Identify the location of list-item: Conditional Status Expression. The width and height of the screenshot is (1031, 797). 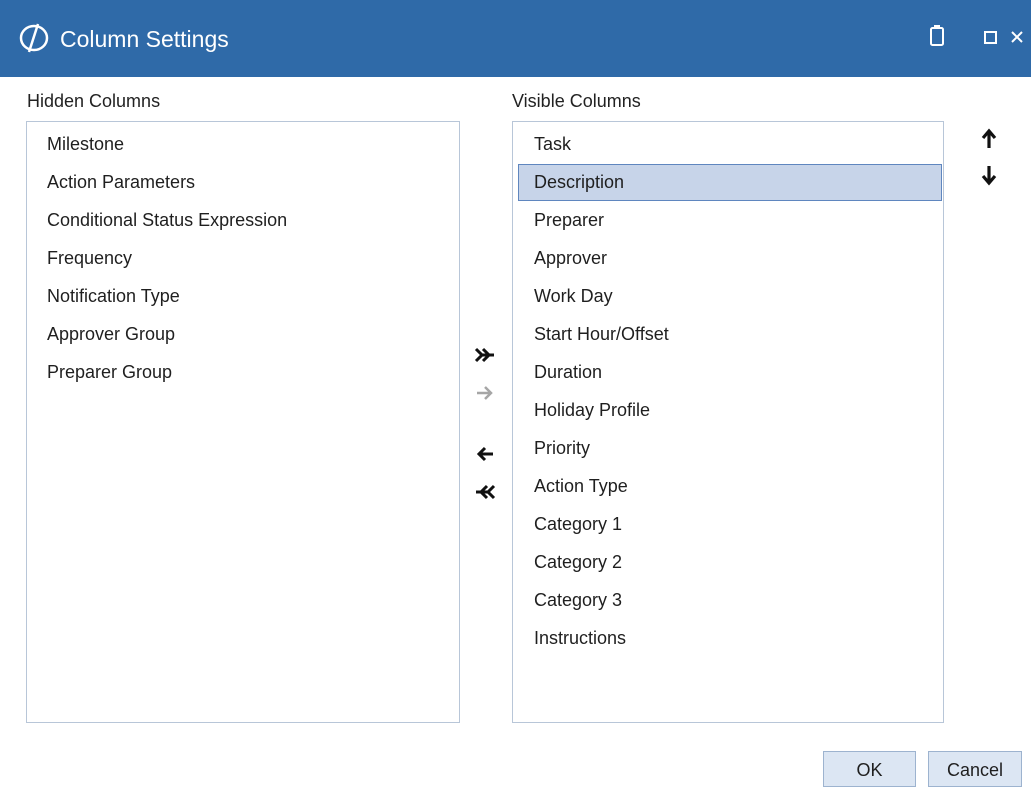
(247, 220).